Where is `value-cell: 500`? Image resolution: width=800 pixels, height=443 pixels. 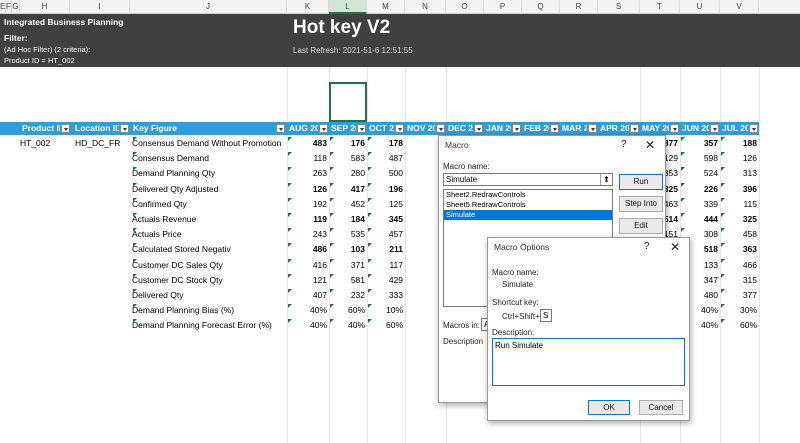 value-cell: 500 is located at coordinates (386, 173).